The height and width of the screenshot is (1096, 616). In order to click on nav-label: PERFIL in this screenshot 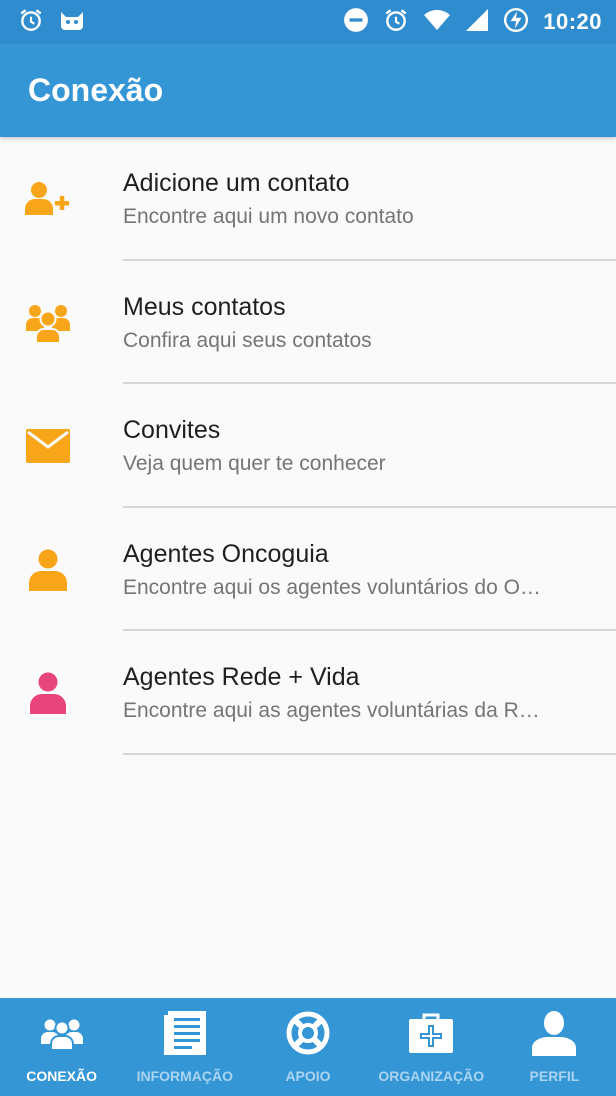, I will do `click(554, 1076)`.